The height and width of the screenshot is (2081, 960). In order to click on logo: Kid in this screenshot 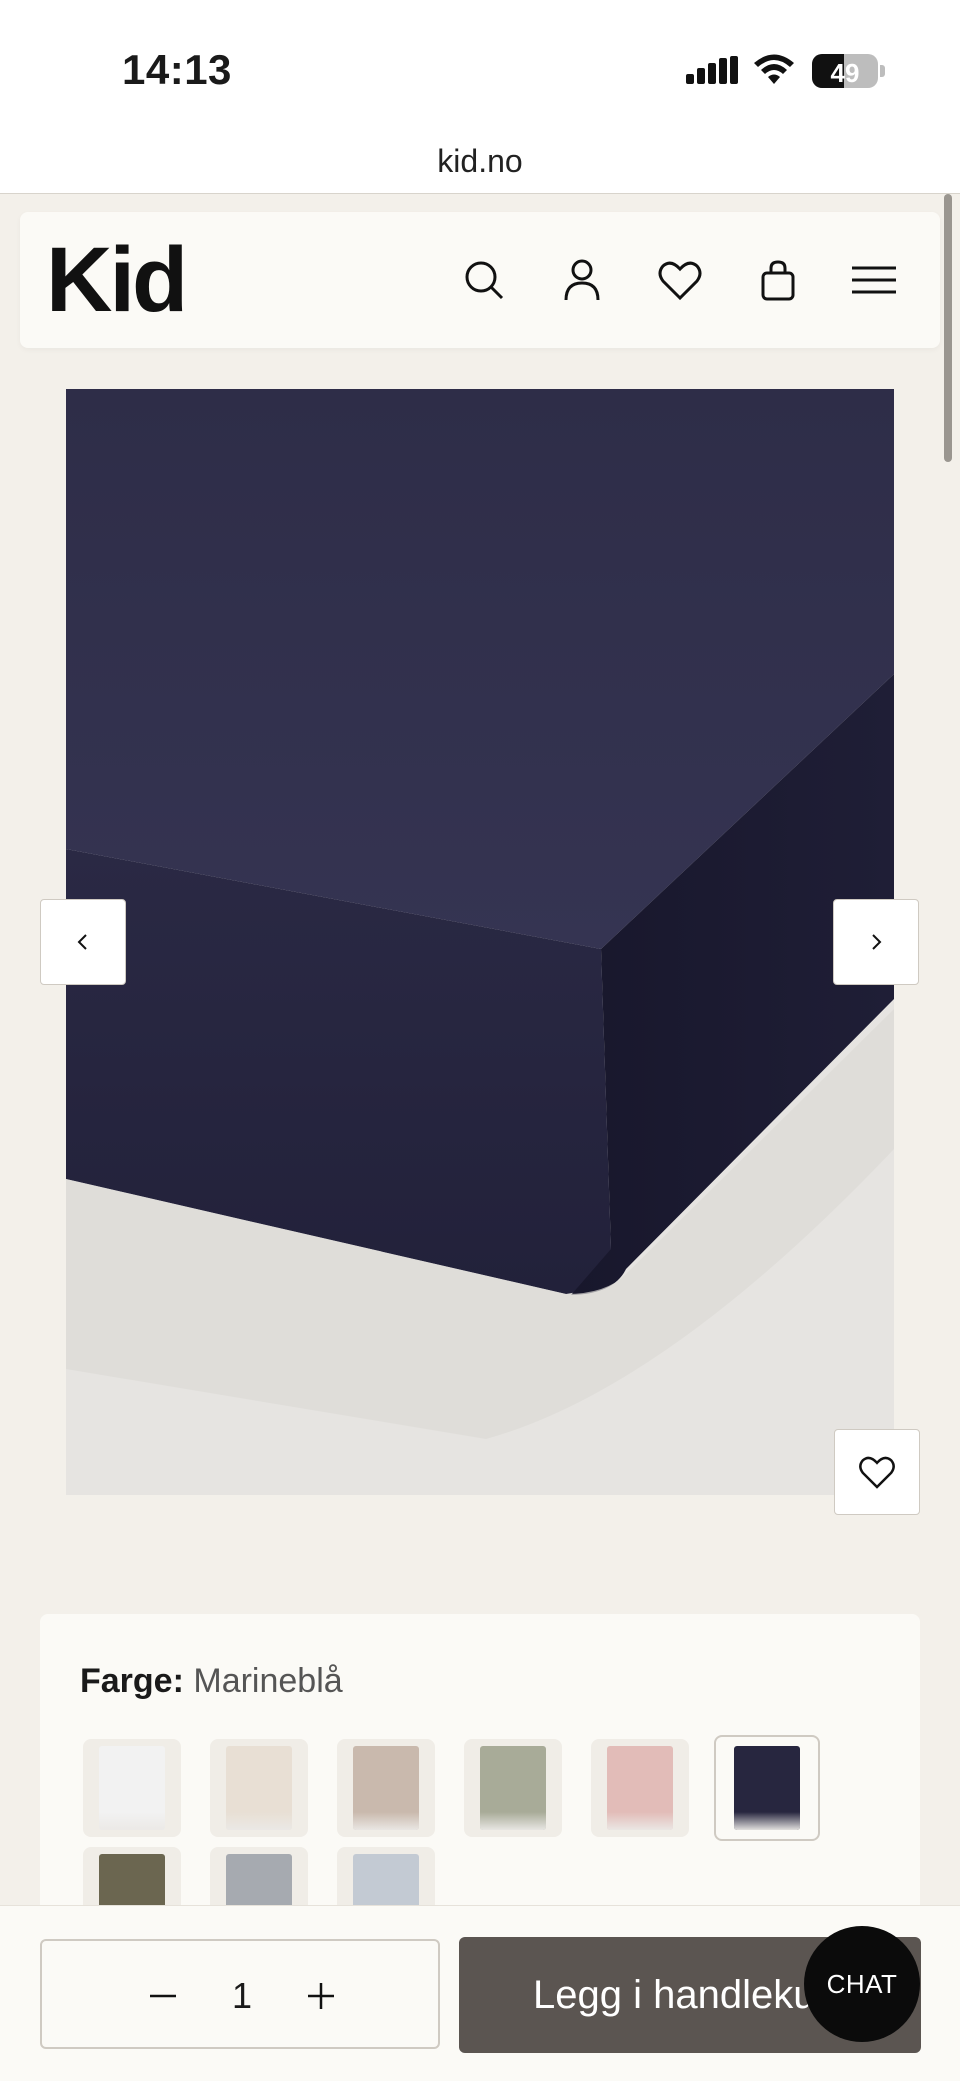, I will do `click(117, 280)`.